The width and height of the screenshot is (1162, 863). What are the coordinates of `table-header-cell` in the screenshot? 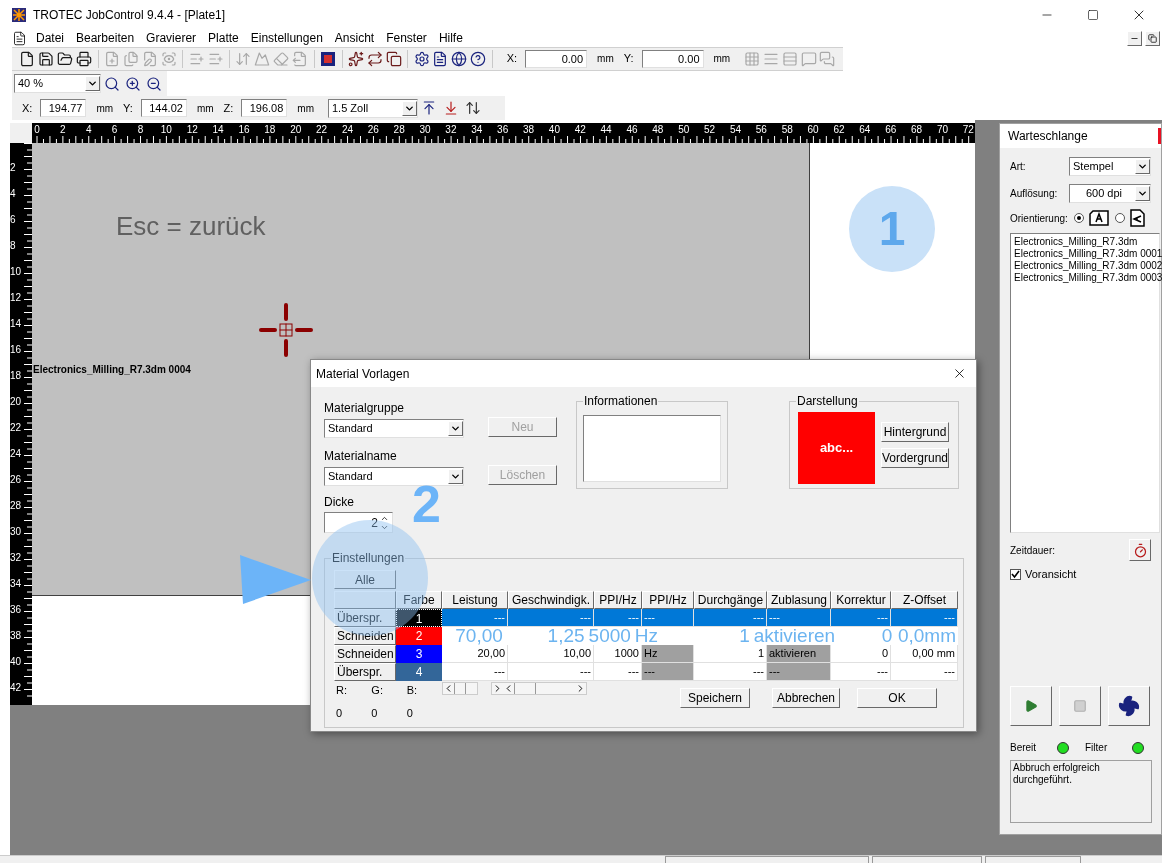 It's located at (365, 600).